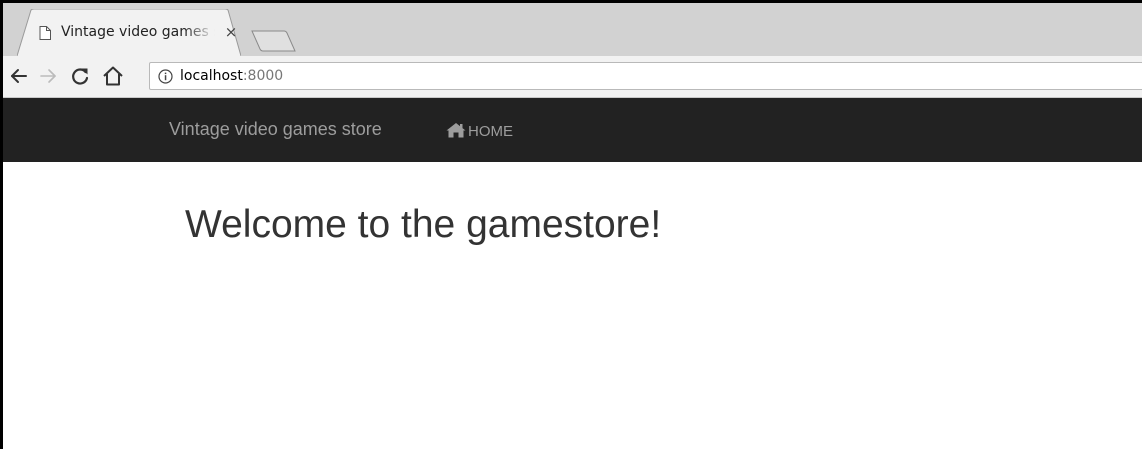 This screenshot has width=1142, height=449. I want to click on tab-title: Vintage video games store, so click(138, 32).